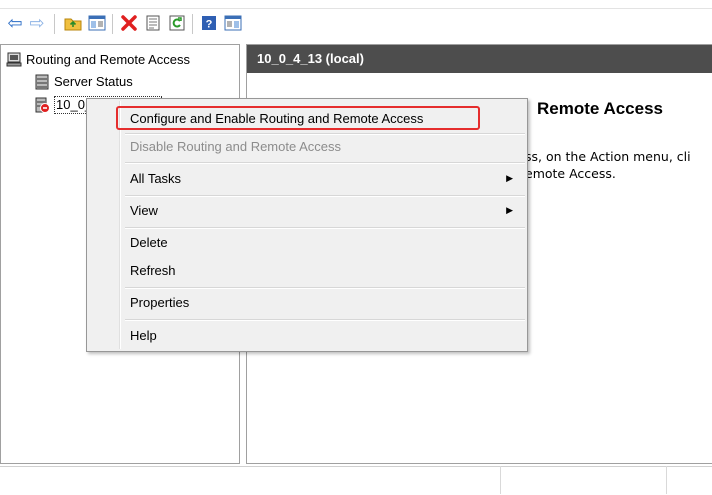 The height and width of the screenshot is (495, 712). I want to click on details-text-line1: ss, on the Action menu, cli, so click(608, 156).